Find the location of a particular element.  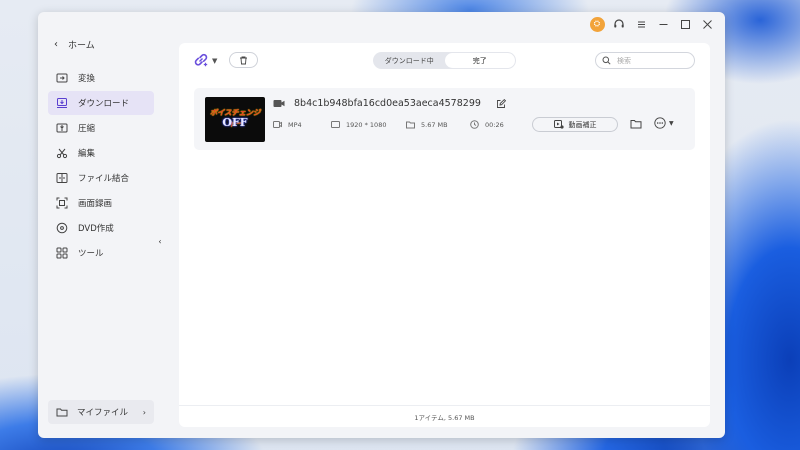

sidebar-item-screen-record: 画面録画 is located at coordinates (101, 203).